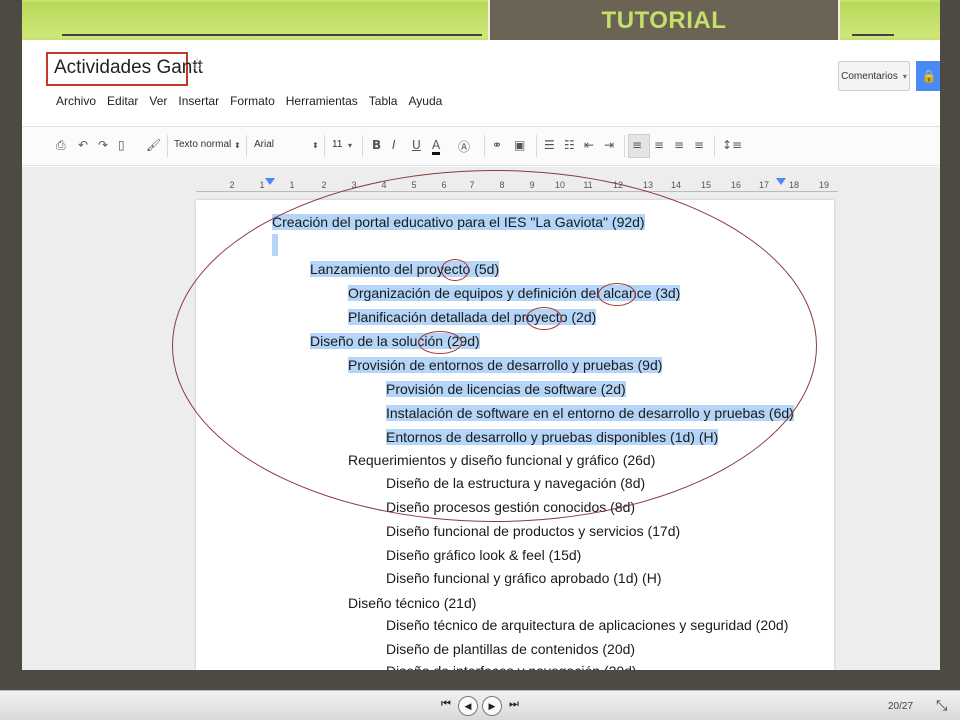 This screenshot has width=960, height=720. Describe the element at coordinates (394, 145) in the screenshot. I see `italic-icon: I` at that location.